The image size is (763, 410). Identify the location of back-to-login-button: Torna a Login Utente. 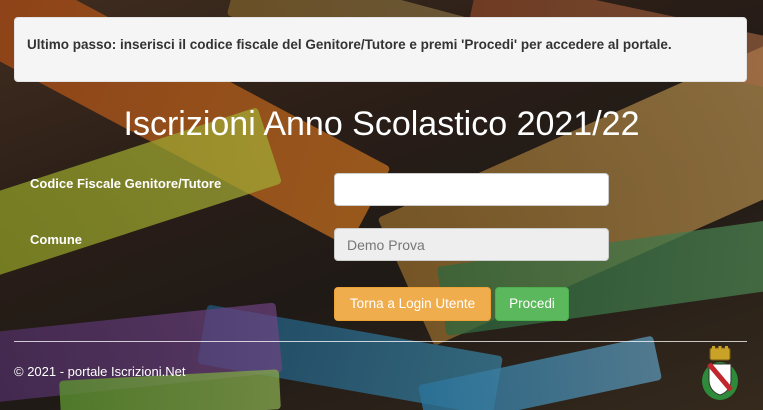
(412, 304).